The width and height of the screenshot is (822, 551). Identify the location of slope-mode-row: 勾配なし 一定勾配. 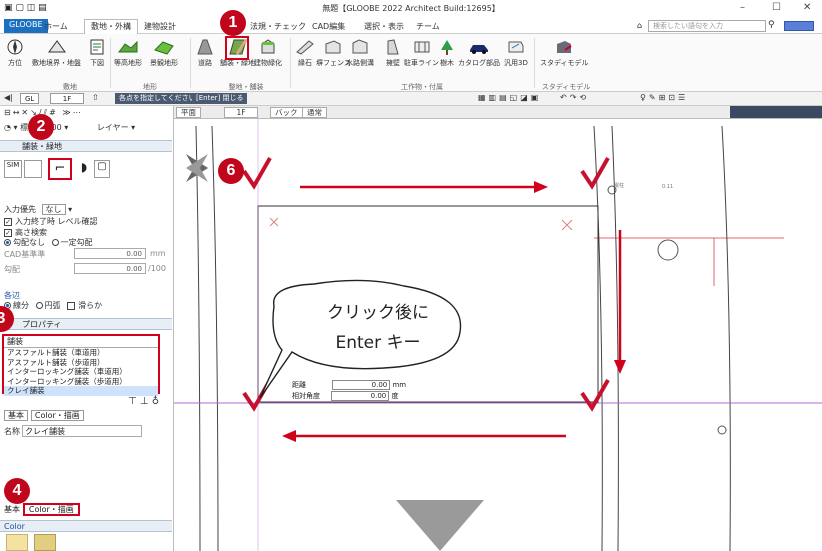
(48, 242).